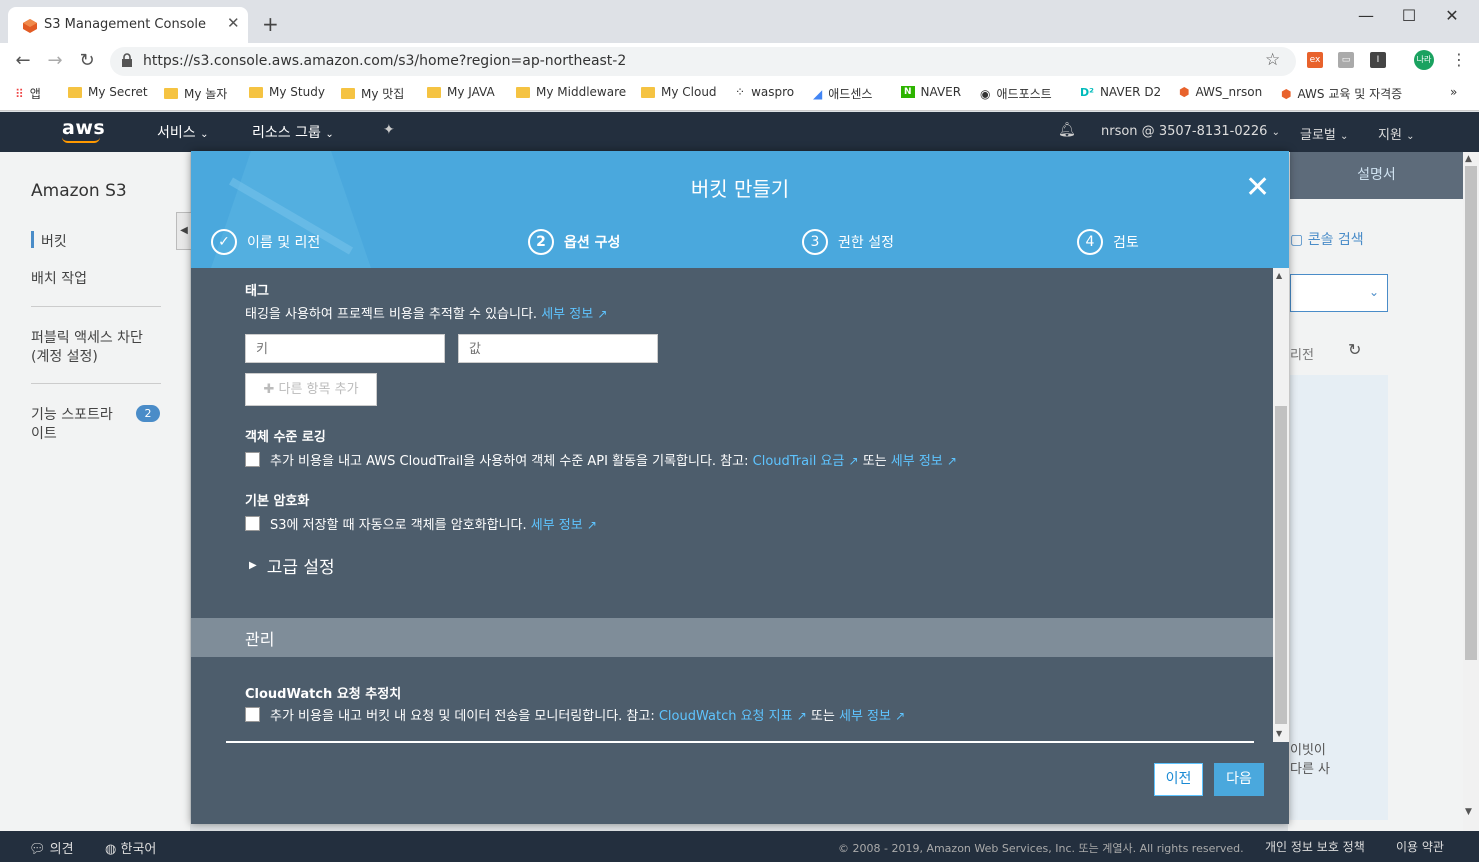 The height and width of the screenshot is (862, 1479). Describe the element at coordinates (87, 60) in the screenshot. I see `reload-icon: ↻` at that location.